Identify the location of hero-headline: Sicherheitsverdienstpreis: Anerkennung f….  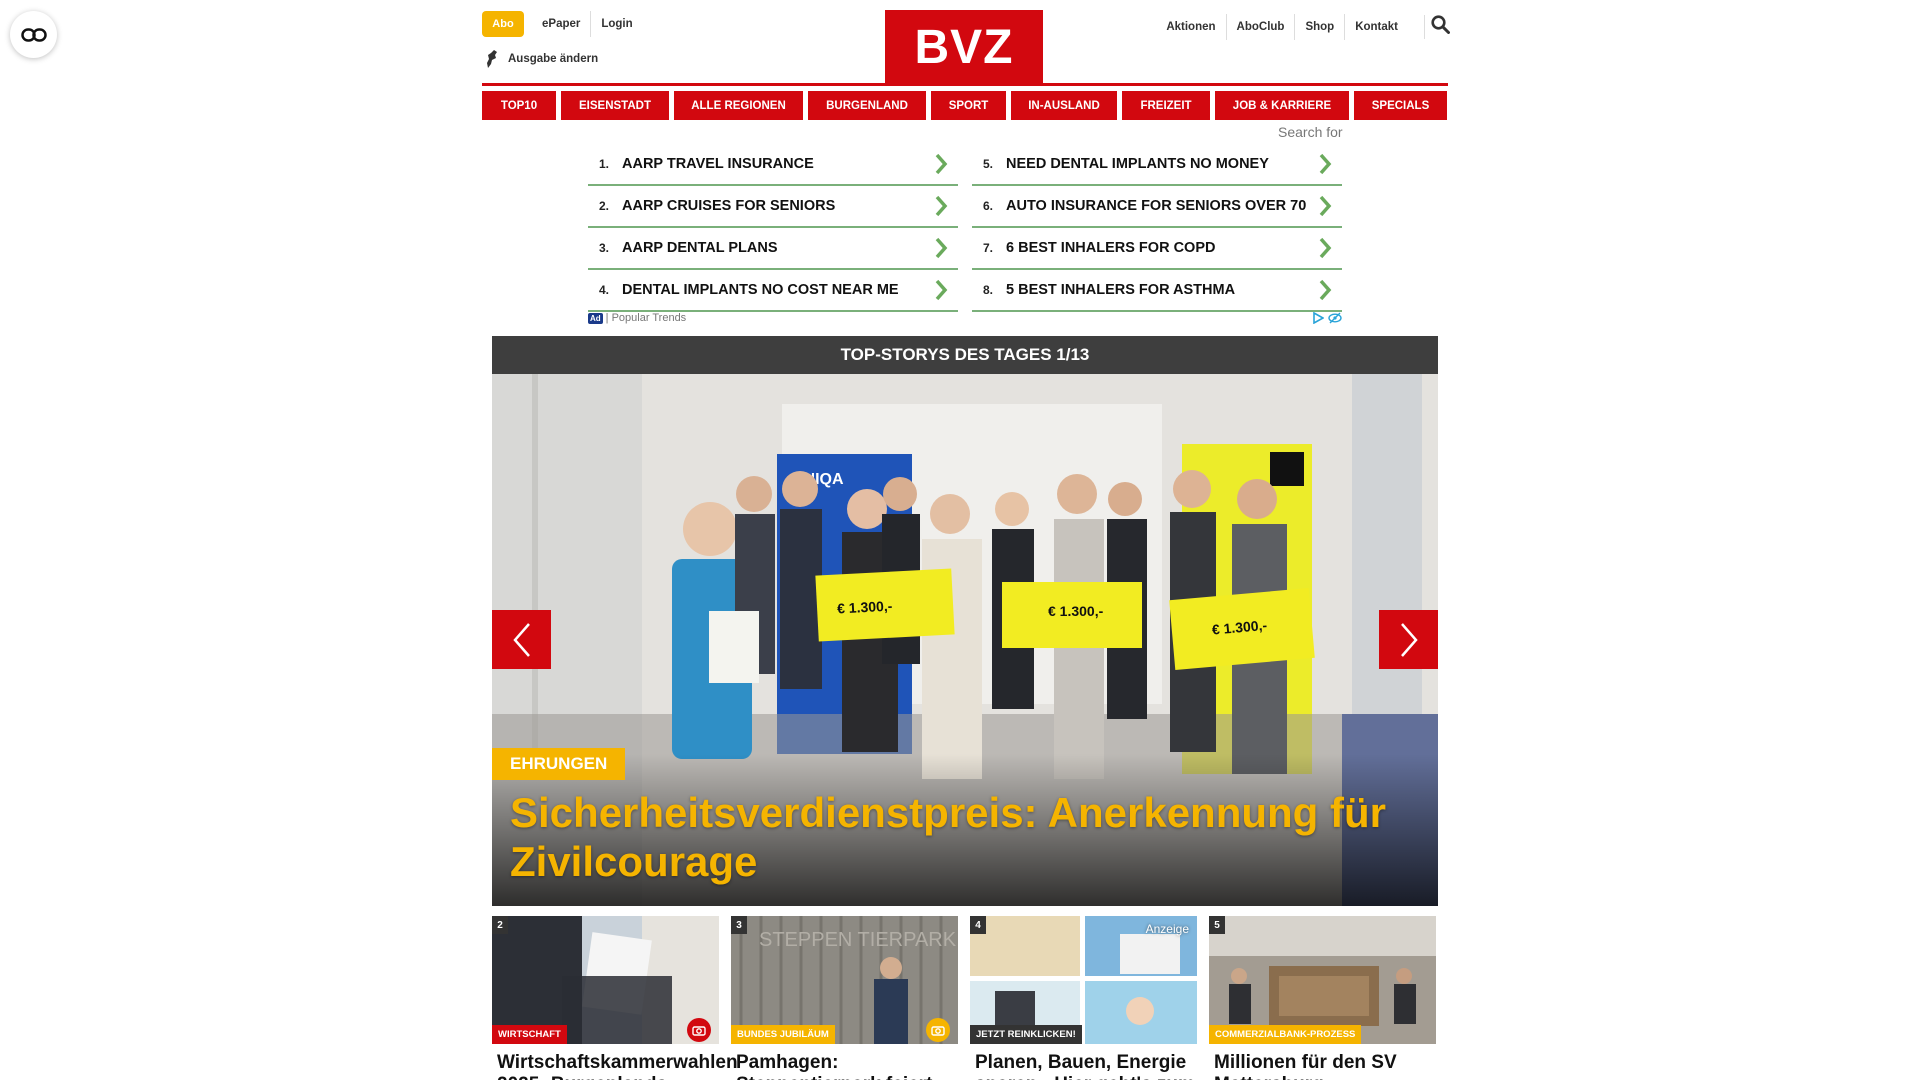
(970, 837).